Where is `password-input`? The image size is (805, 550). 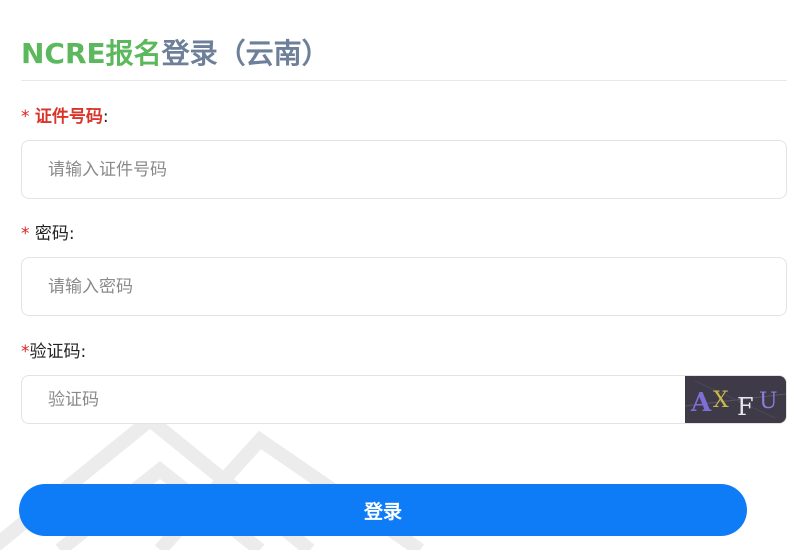
password-input is located at coordinates (404, 286).